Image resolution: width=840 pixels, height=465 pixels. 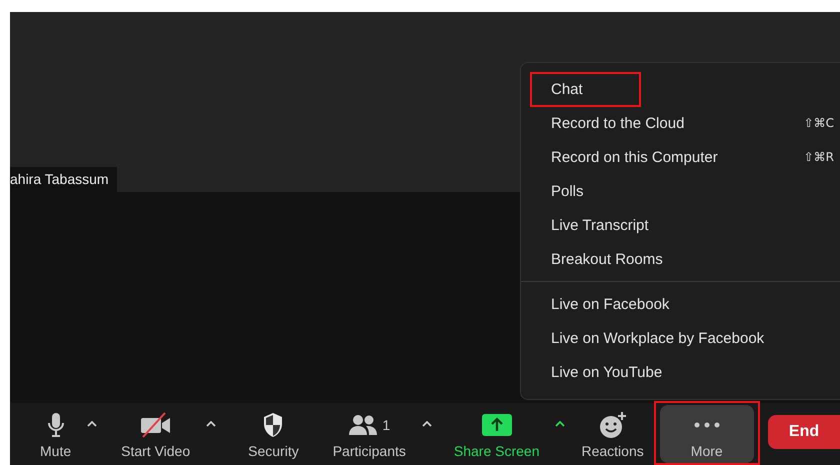 I want to click on toolbar-button: Mute, so click(x=56, y=434).